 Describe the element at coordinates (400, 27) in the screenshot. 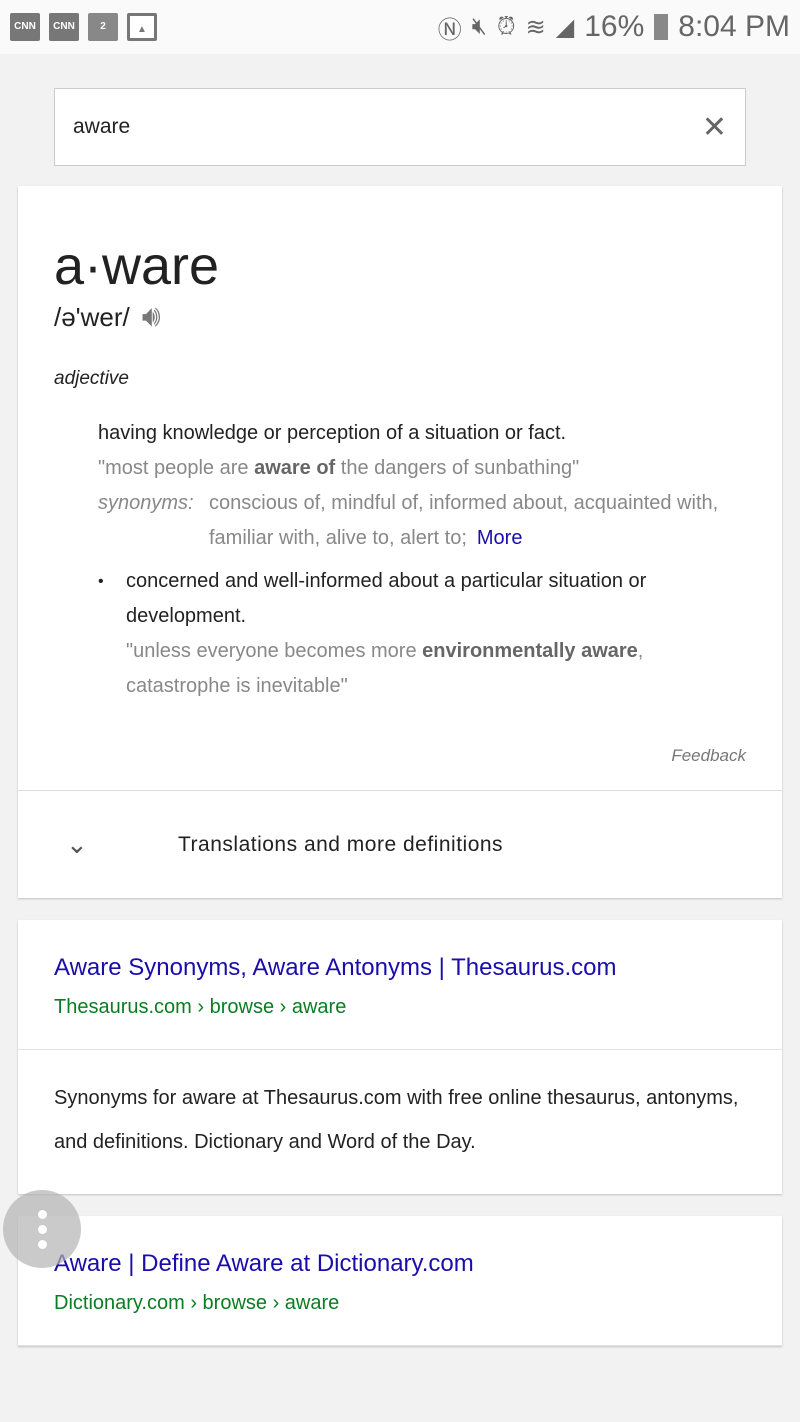

I see `status-bar: CNN CNN 2 ▲ Ⓝ 🔇︎ ⏰︎ ≋ ◢ 16% 8:04 PM` at that location.